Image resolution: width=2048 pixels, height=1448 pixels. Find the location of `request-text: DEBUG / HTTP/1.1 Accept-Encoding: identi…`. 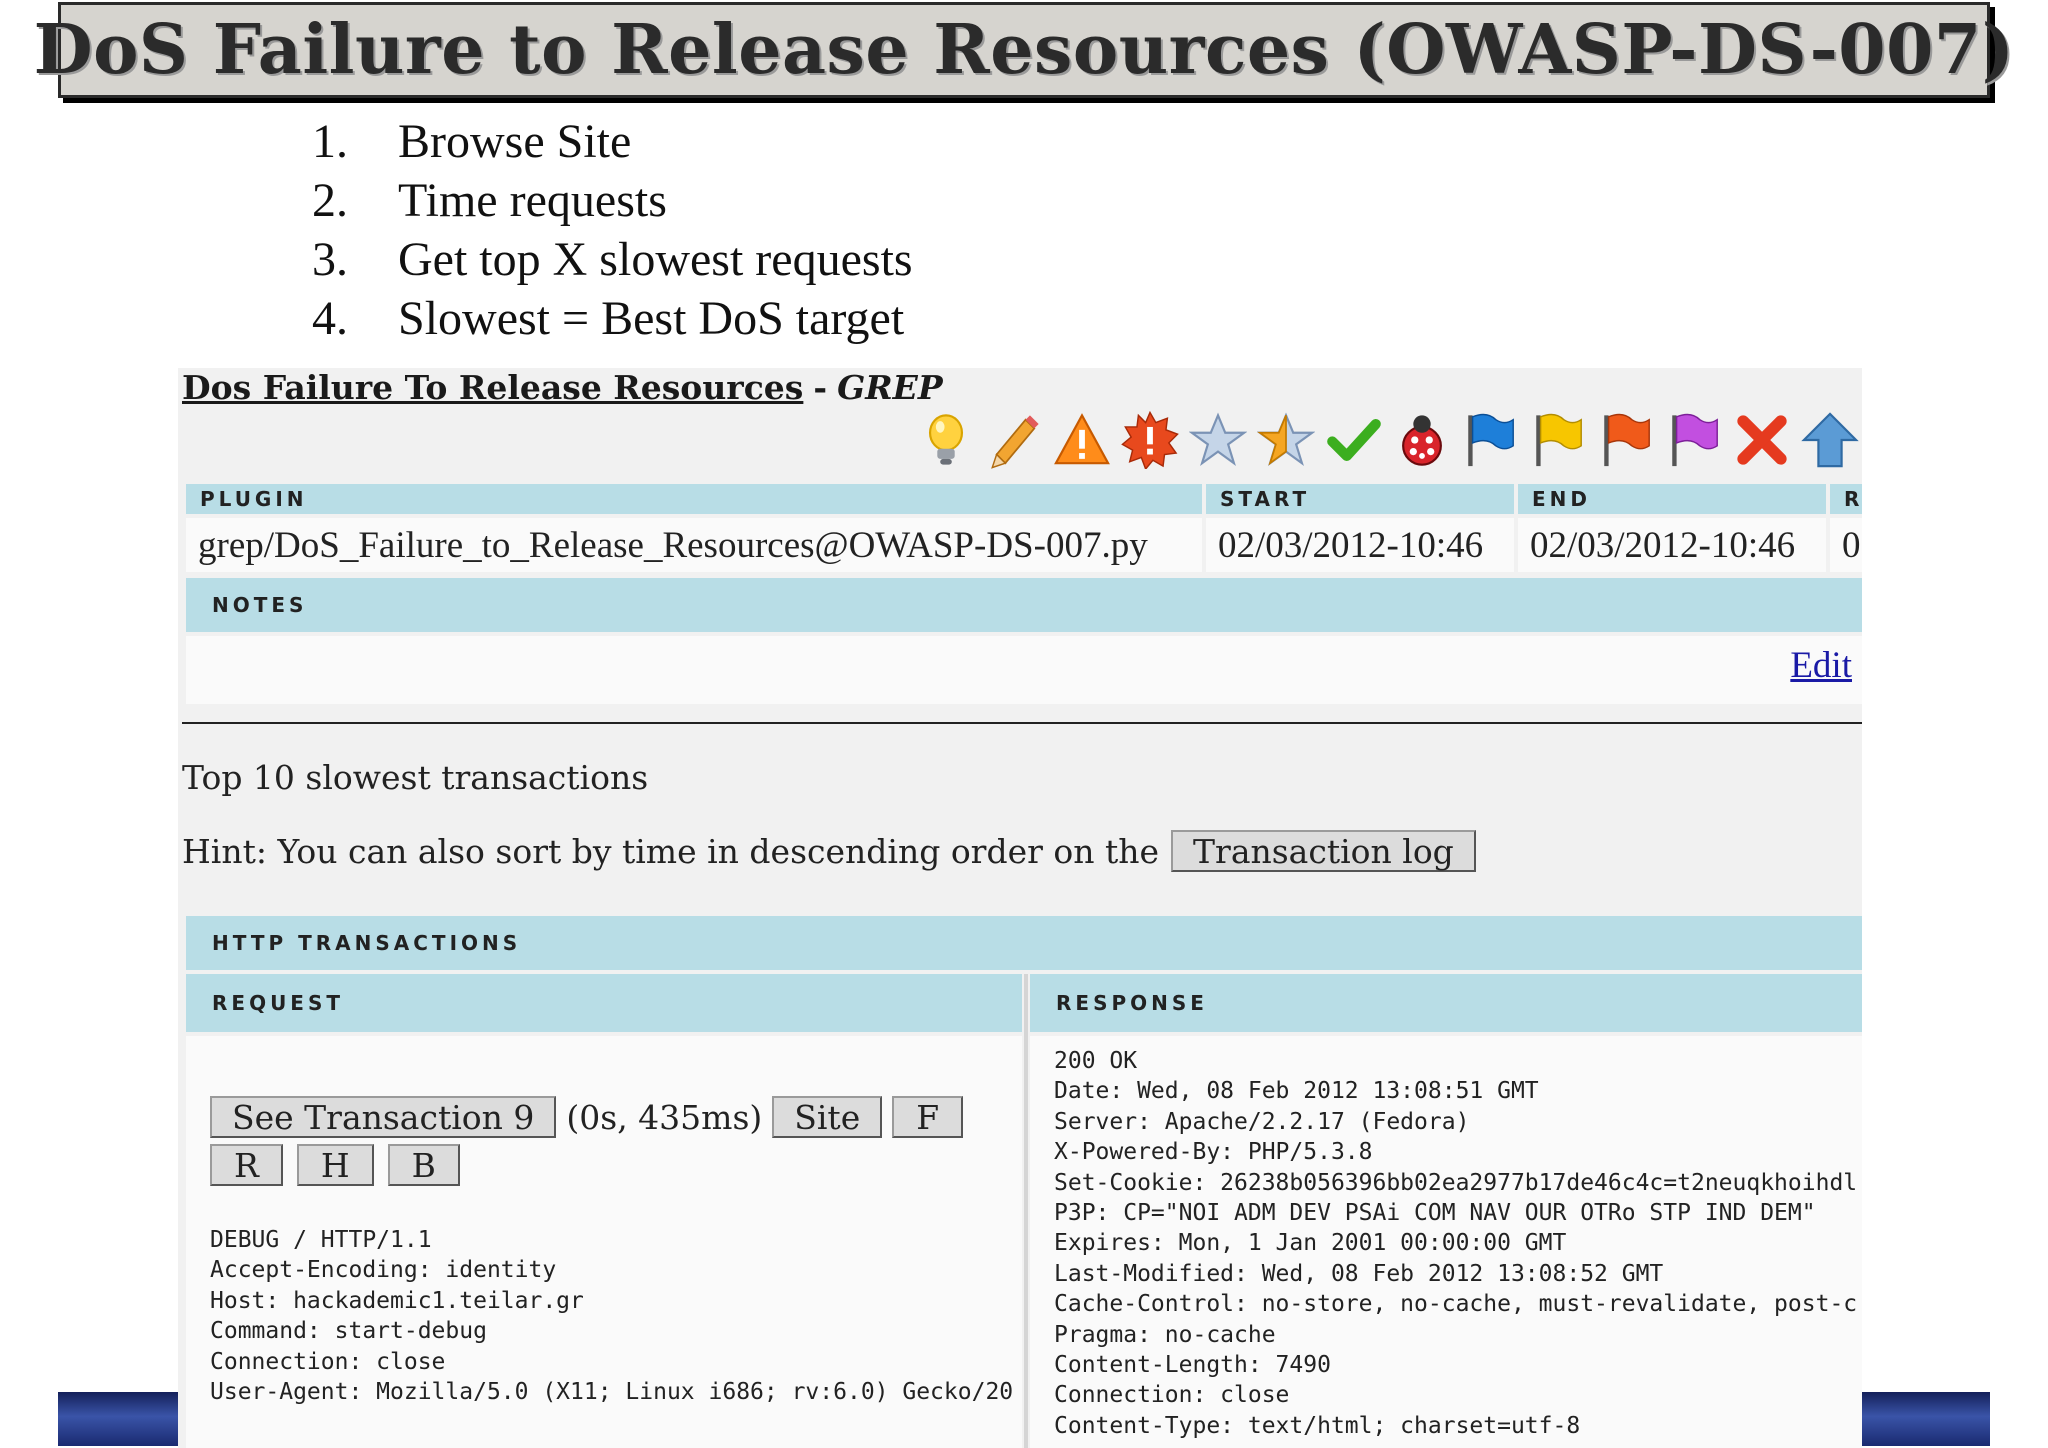

request-text: DEBUG / HTTP/1.1 Accept-Encoding: identi… is located at coordinates (612, 1316).